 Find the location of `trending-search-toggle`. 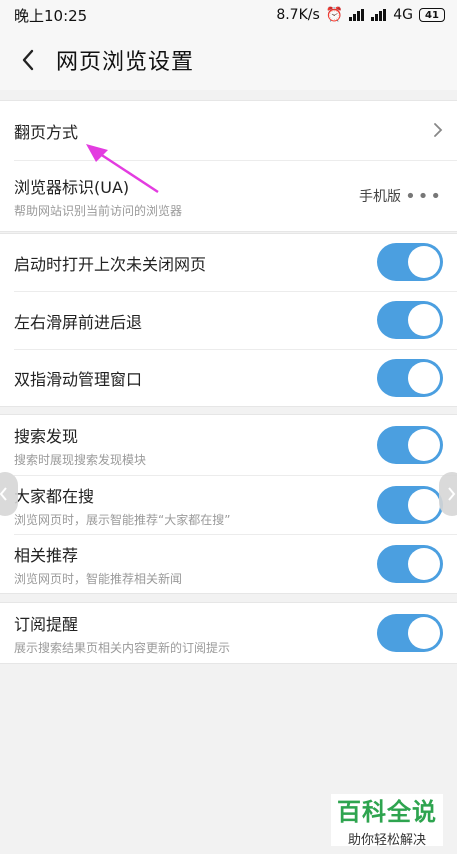

trending-search-toggle is located at coordinates (410, 505).